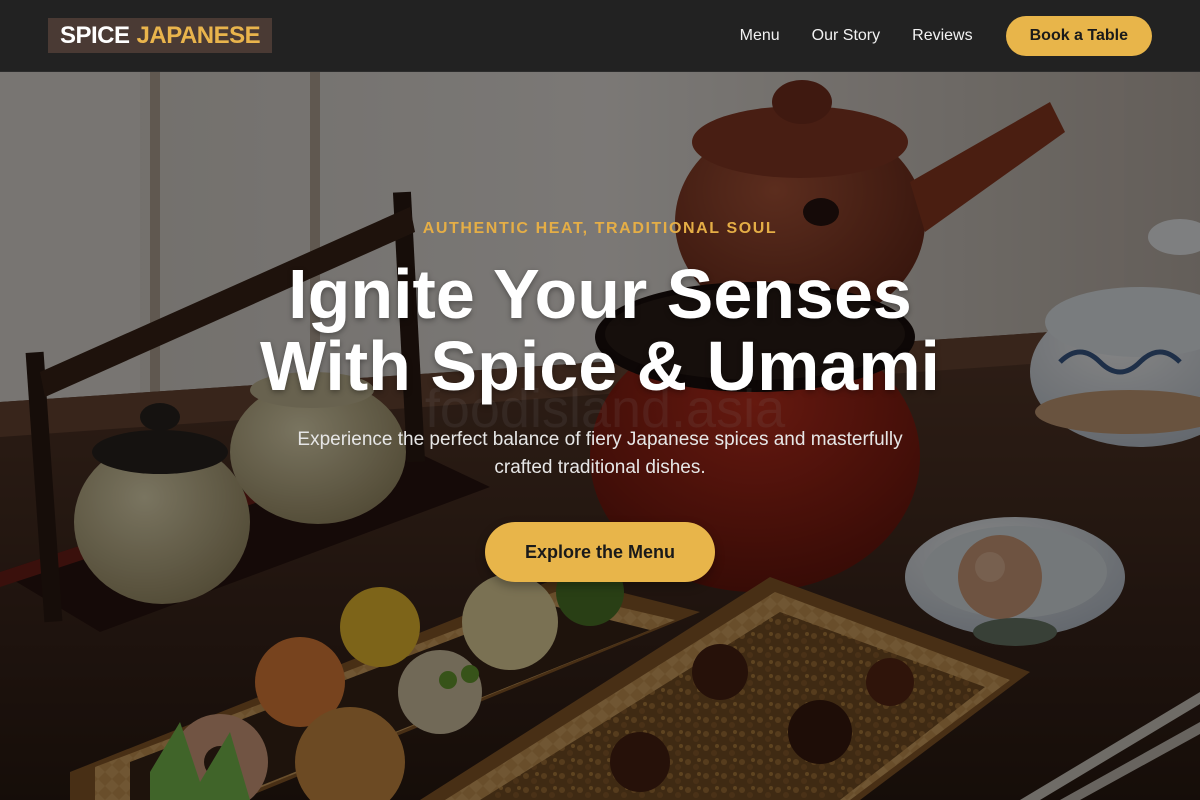 This screenshot has height=800, width=1200. What do you see at coordinates (942, 36) in the screenshot?
I see `nav-link-reviews: Reviews` at bounding box center [942, 36].